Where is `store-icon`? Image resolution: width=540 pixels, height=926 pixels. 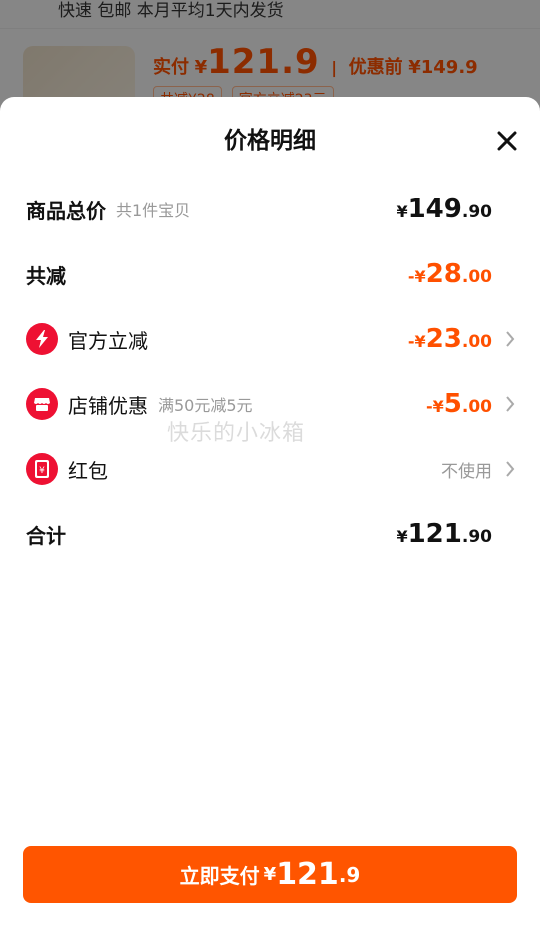
store-icon is located at coordinates (42, 404).